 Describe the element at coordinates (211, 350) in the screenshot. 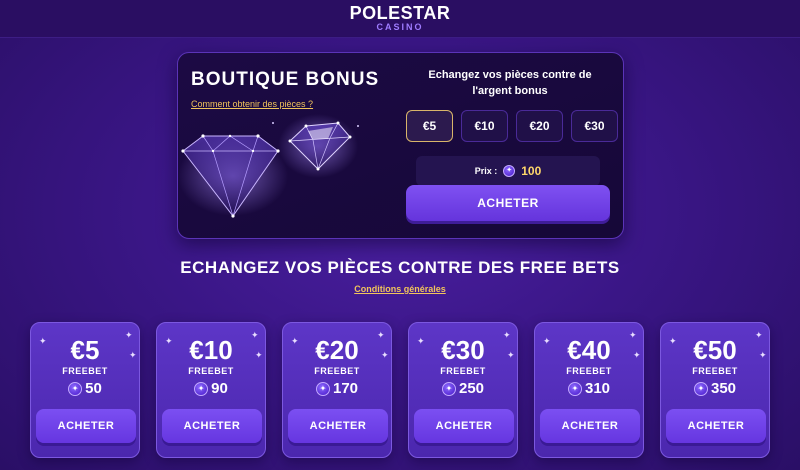

I see `freebet-amount: €10` at that location.